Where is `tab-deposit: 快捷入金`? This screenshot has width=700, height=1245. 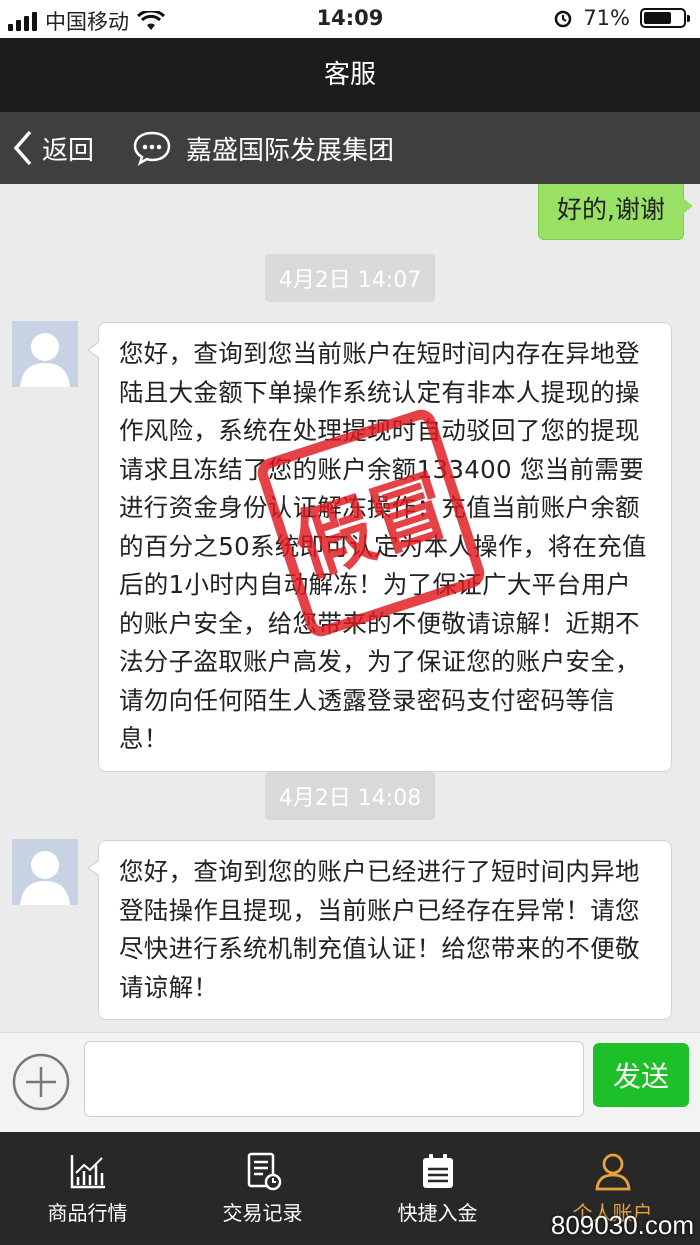 tab-deposit: 快捷入金 is located at coordinates (437, 1188).